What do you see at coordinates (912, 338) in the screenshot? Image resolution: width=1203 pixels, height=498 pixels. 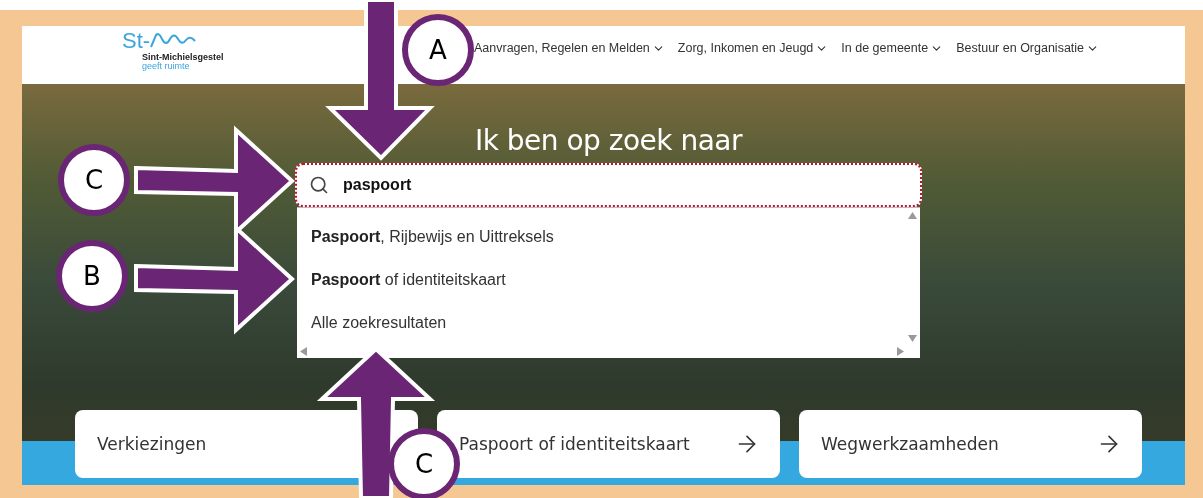 I see `scroll-down-icon` at bounding box center [912, 338].